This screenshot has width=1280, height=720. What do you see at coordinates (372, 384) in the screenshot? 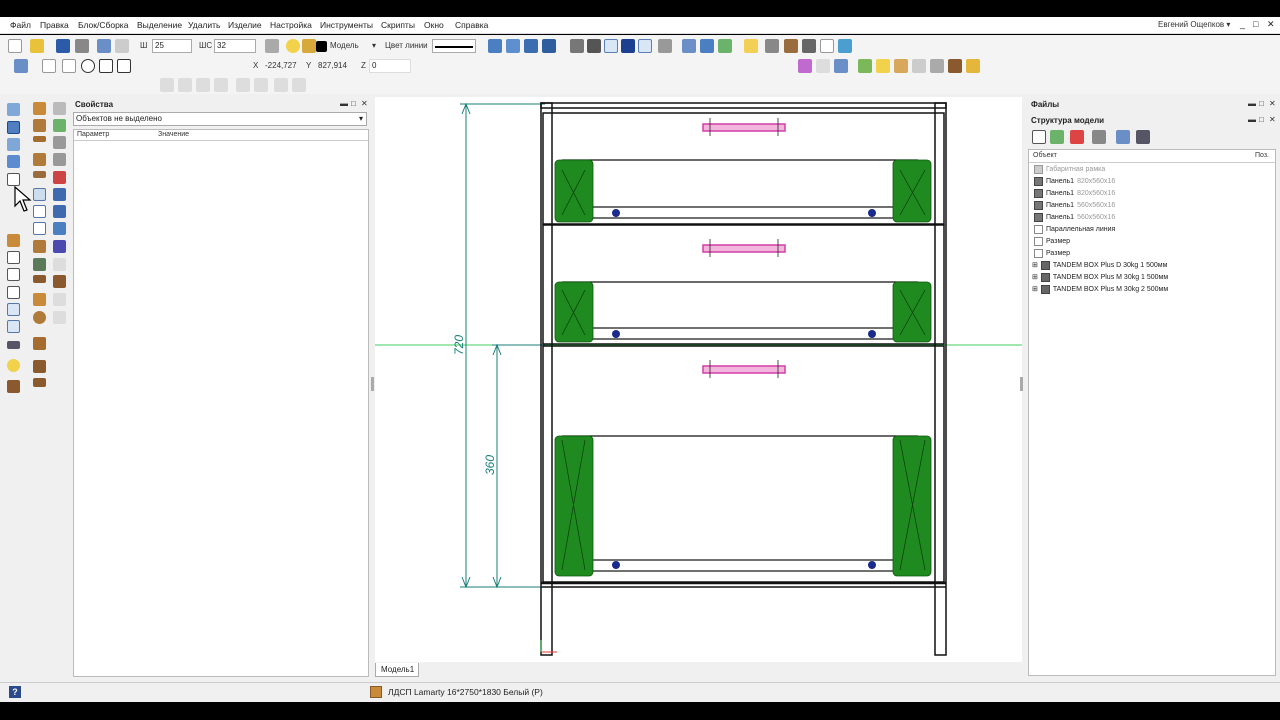
I see `scrollbar-vertical-left` at bounding box center [372, 384].